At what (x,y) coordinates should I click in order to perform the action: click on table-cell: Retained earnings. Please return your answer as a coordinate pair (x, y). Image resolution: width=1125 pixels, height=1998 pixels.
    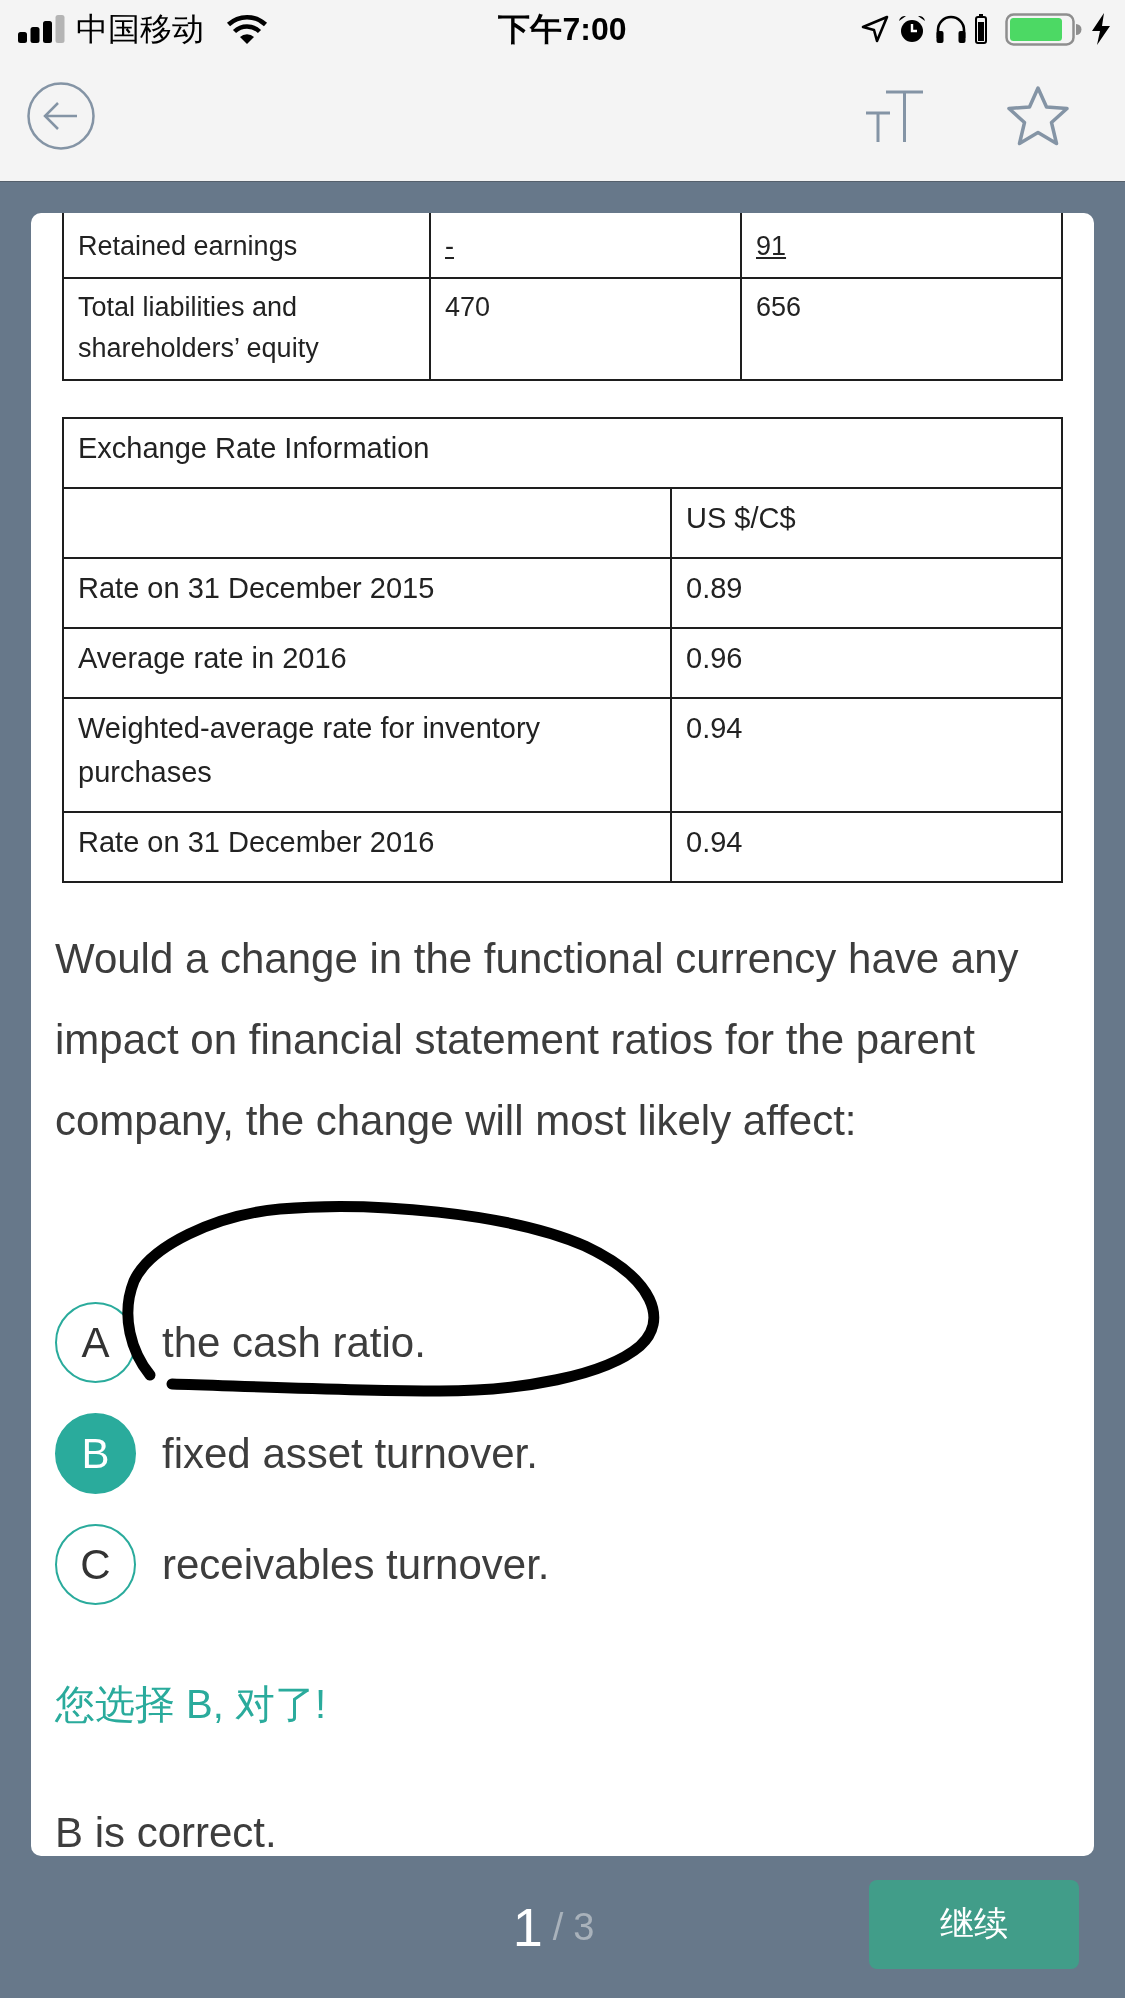
    Looking at the image, I should click on (188, 246).